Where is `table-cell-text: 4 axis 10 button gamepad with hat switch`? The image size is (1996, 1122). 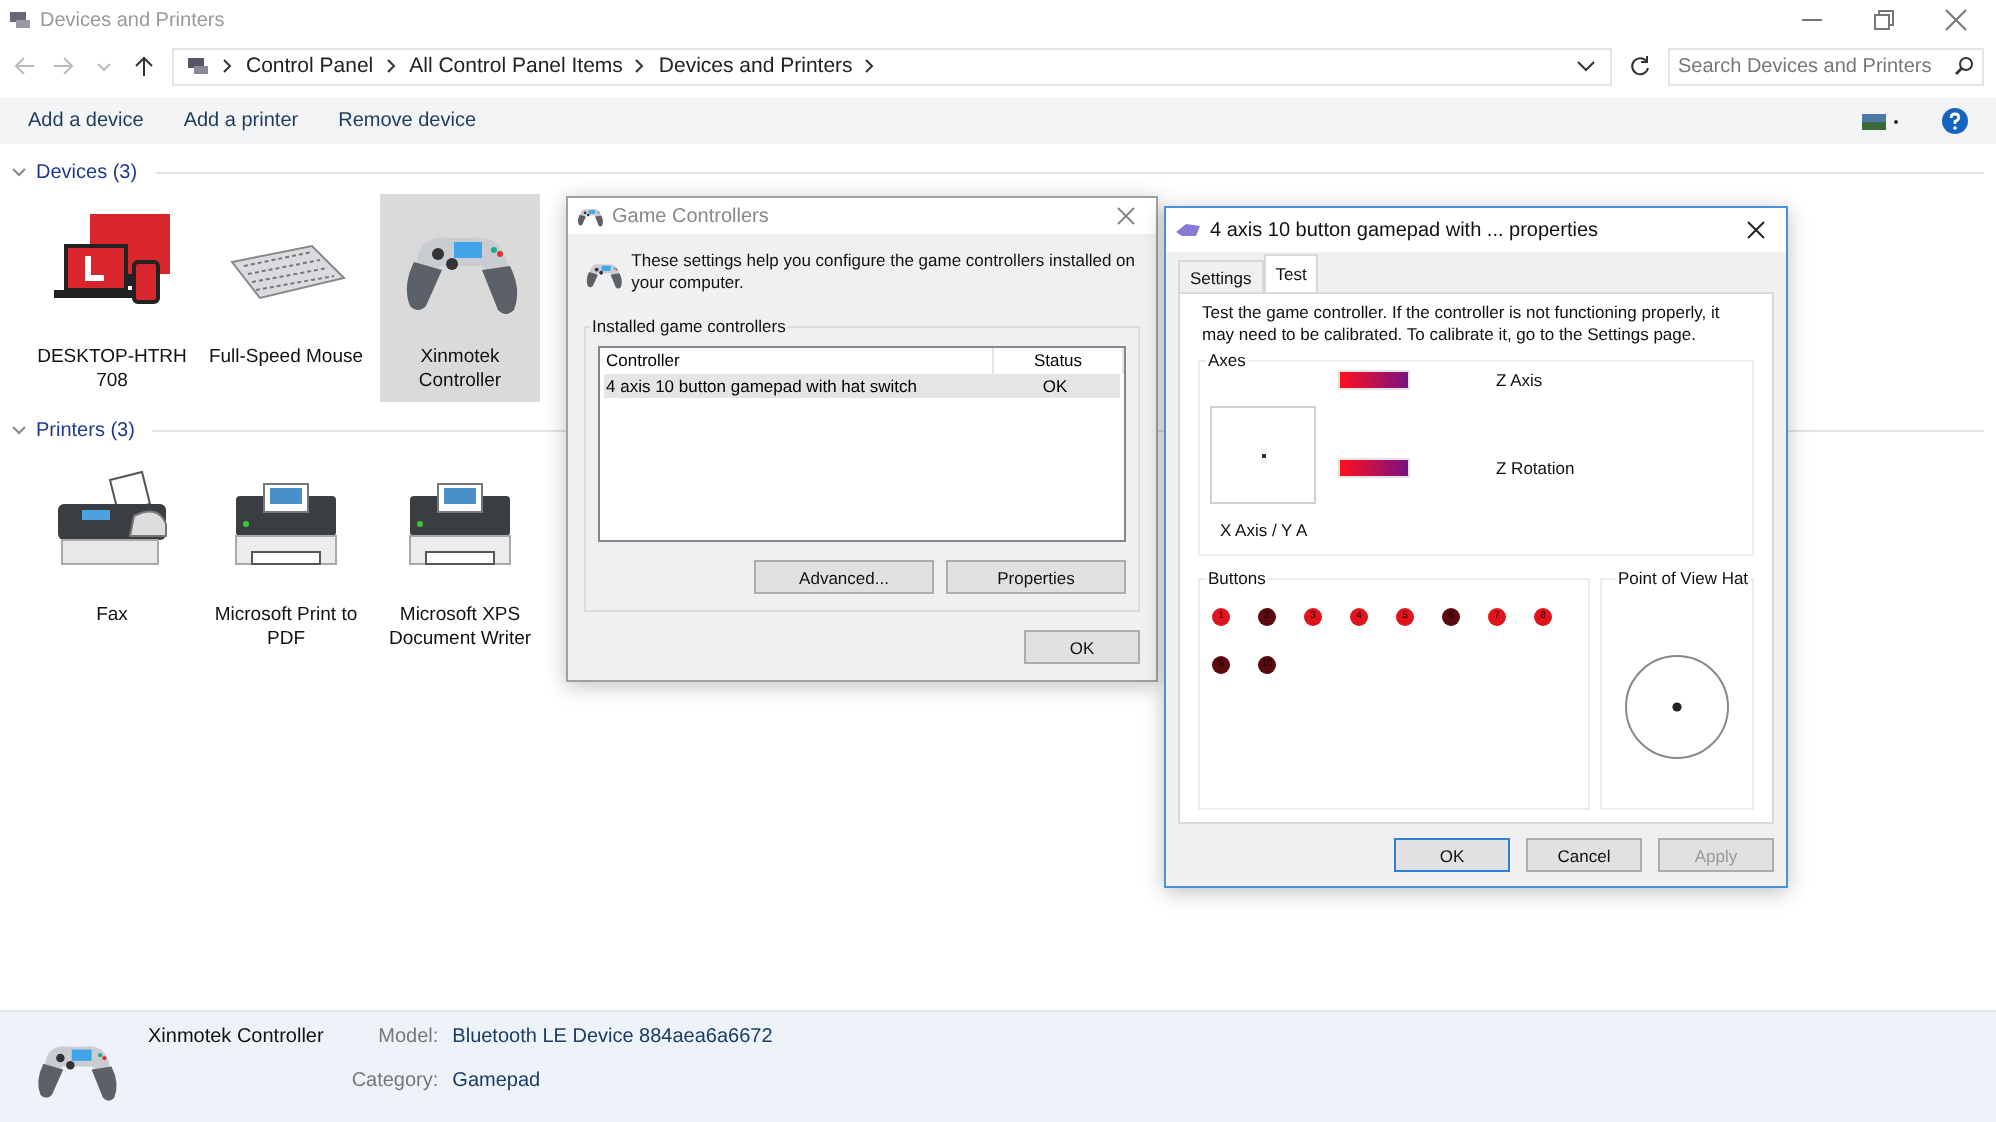
table-cell-text: 4 axis 10 button gamepad with hat switch is located at coordinates (761, 386).